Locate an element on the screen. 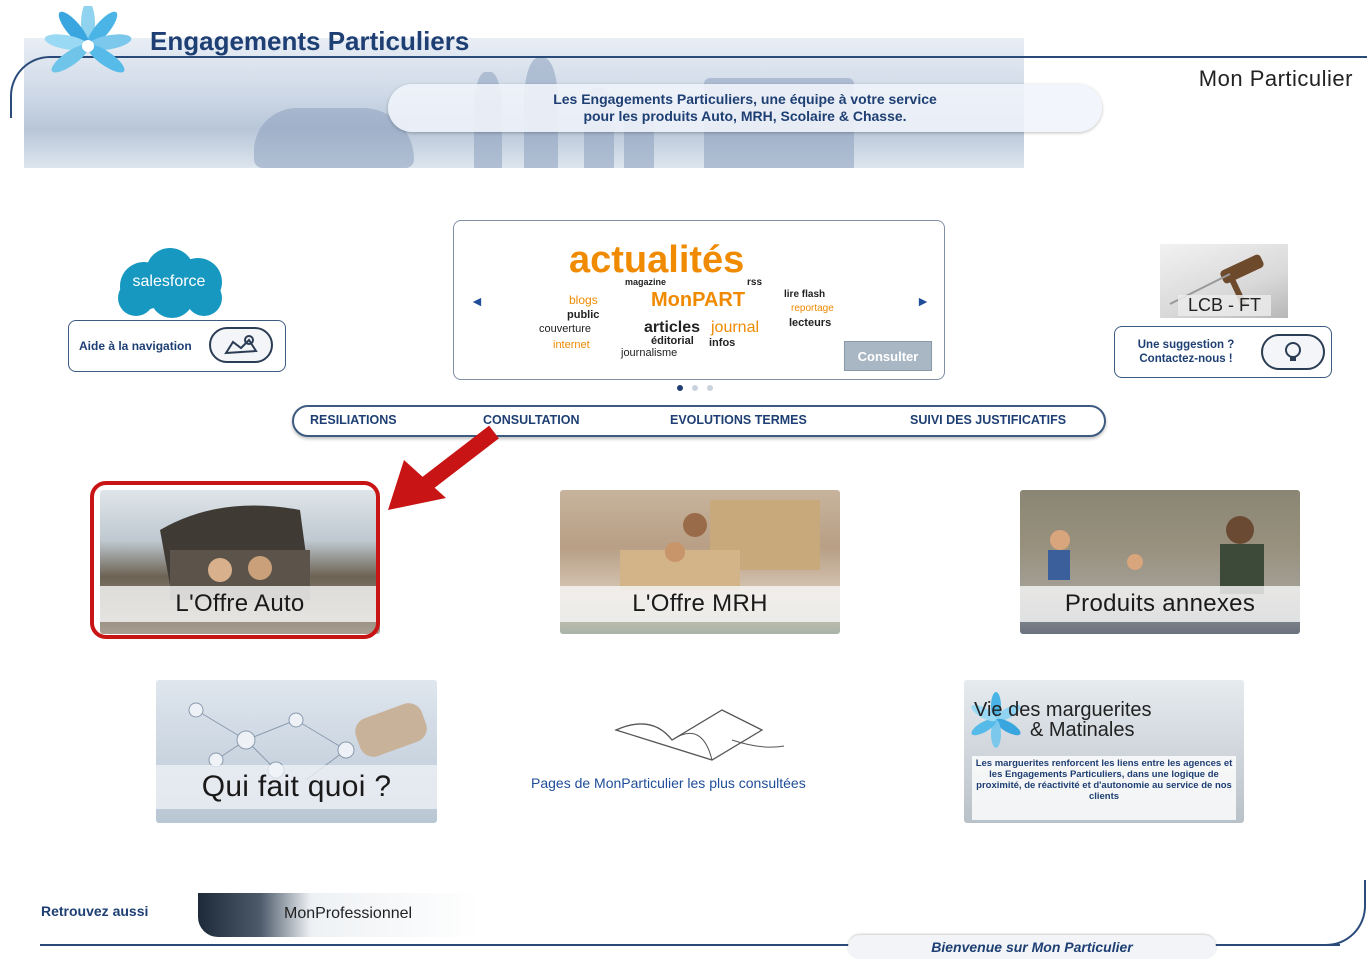 The height and width of the screenshot is (959, 1367). word-monpart: MonPART is located at coordinates (698, 300).